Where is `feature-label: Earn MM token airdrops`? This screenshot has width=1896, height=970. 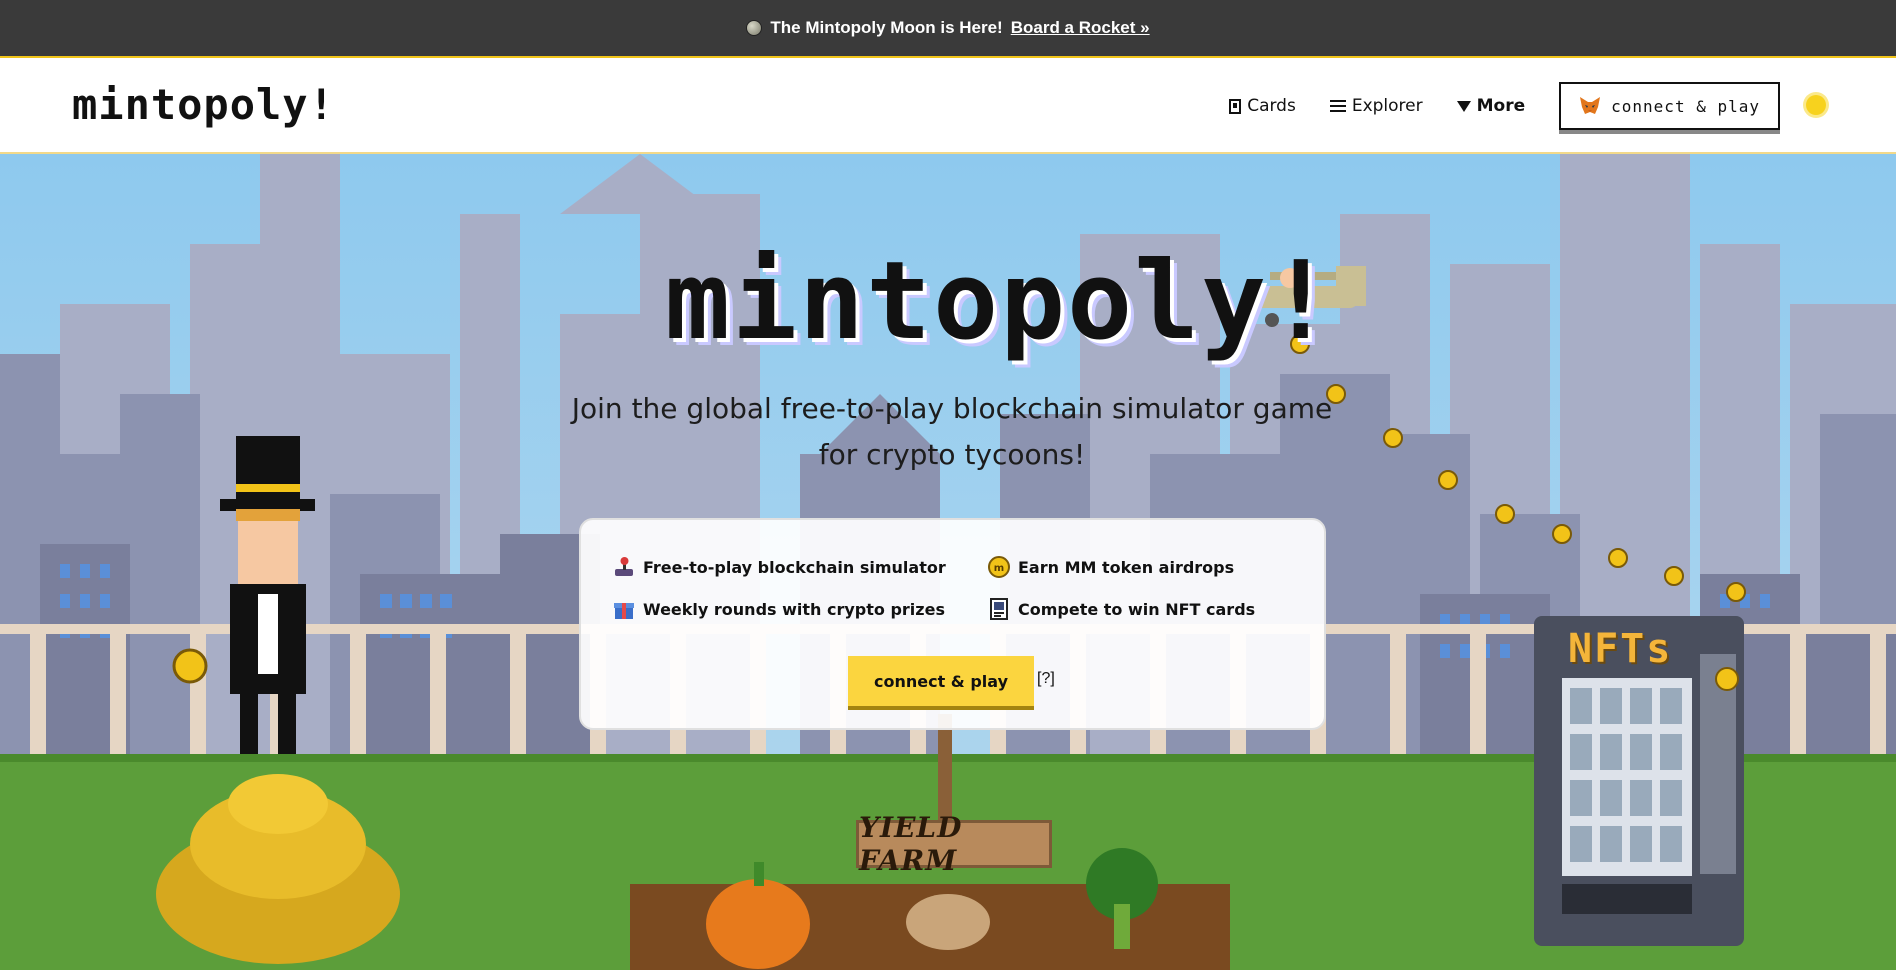 feature-label: Earn MM token airdrops is located at coordinates (1126, 567).